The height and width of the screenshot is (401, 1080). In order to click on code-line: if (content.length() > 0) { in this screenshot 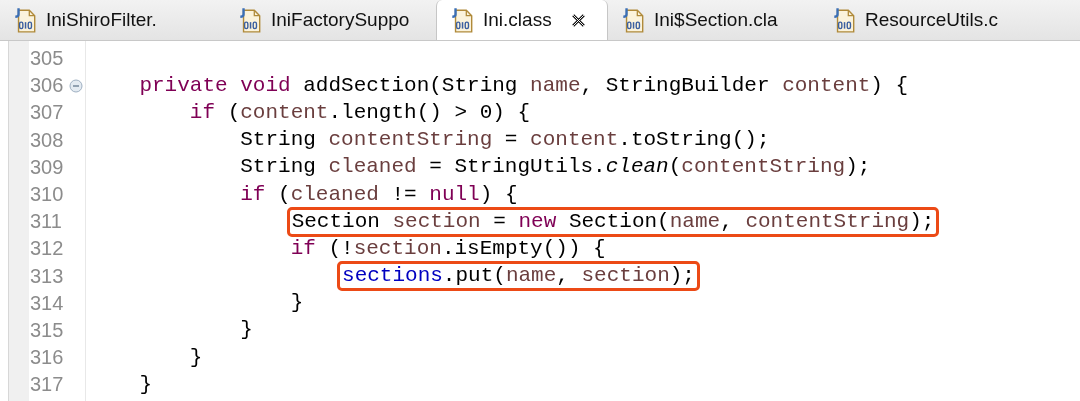, I will do `click(360, 112)`.